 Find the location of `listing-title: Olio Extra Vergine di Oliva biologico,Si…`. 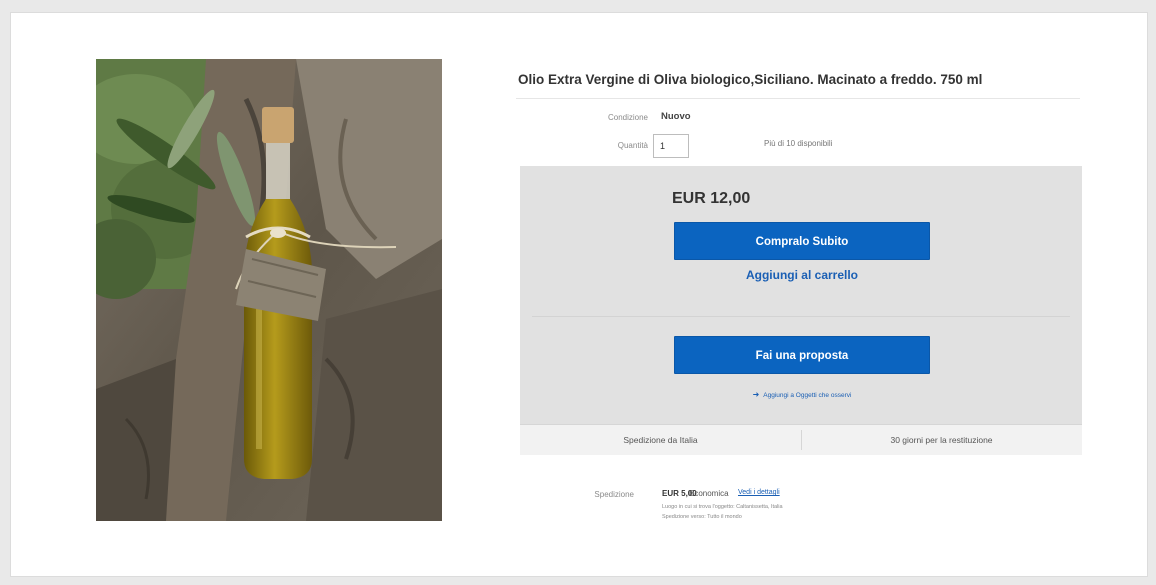

listing-title: Olio Extra Vergine di Oliva biologico,Si… is located at coordinates (750, 79).